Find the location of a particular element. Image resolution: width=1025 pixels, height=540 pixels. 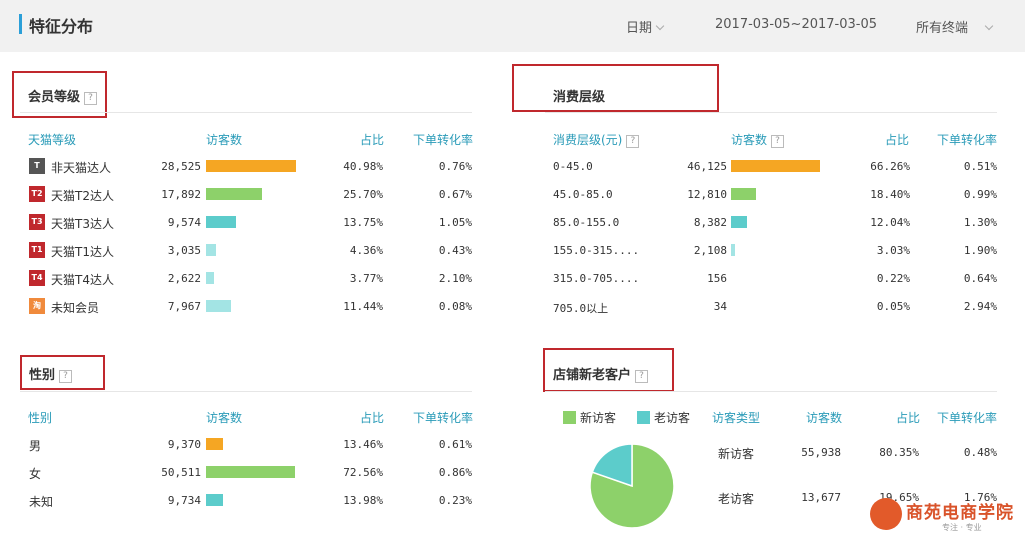

share-value: 12.04% is located at coordinates (890, 222).